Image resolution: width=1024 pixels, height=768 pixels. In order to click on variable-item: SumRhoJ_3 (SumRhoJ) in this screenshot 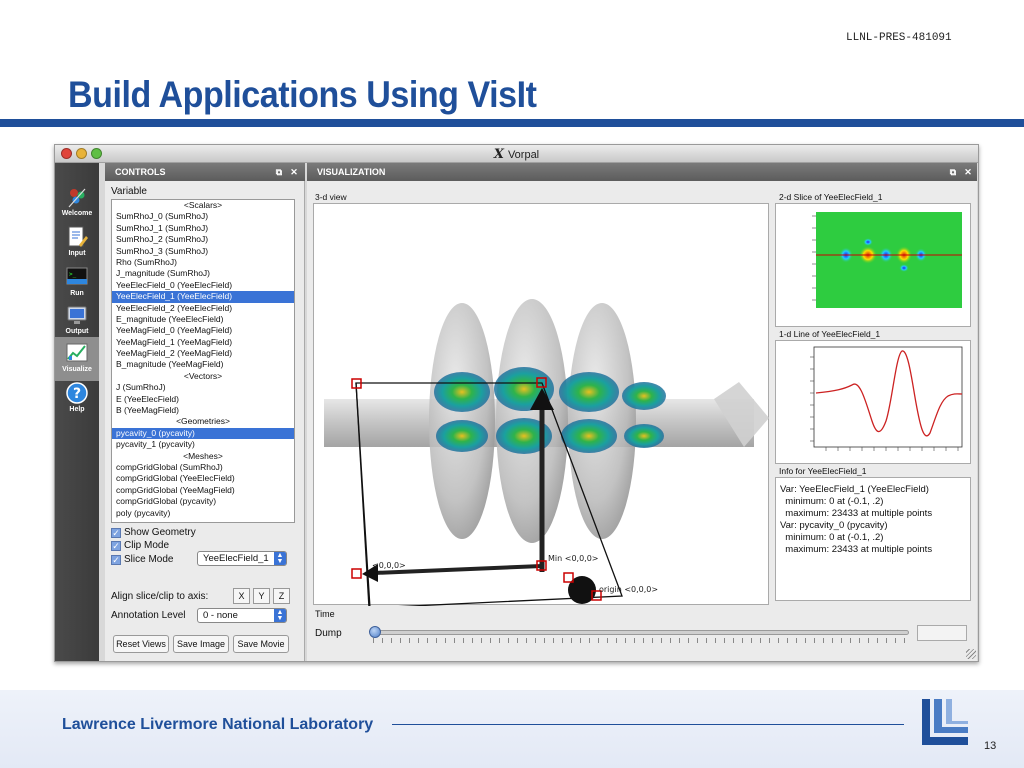, I will do `click(203, 251)`.